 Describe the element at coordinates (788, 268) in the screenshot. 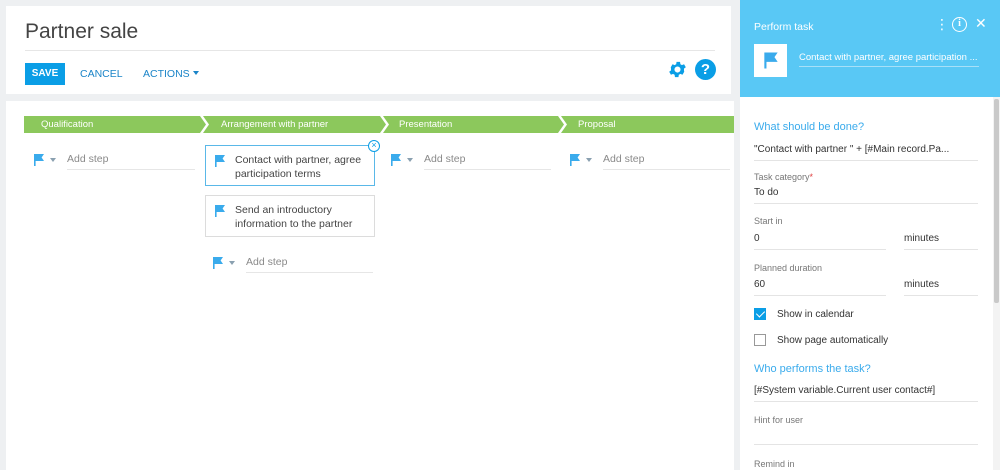

I see `duration-label: Planned duration` at that location.